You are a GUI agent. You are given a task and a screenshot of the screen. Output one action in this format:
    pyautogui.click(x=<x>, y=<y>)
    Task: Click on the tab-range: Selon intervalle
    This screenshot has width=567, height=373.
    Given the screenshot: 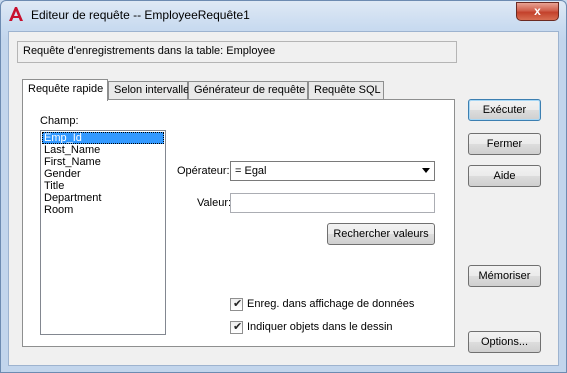 What is the action you would take?
    pyautogui.click(x=148, y=90)
    